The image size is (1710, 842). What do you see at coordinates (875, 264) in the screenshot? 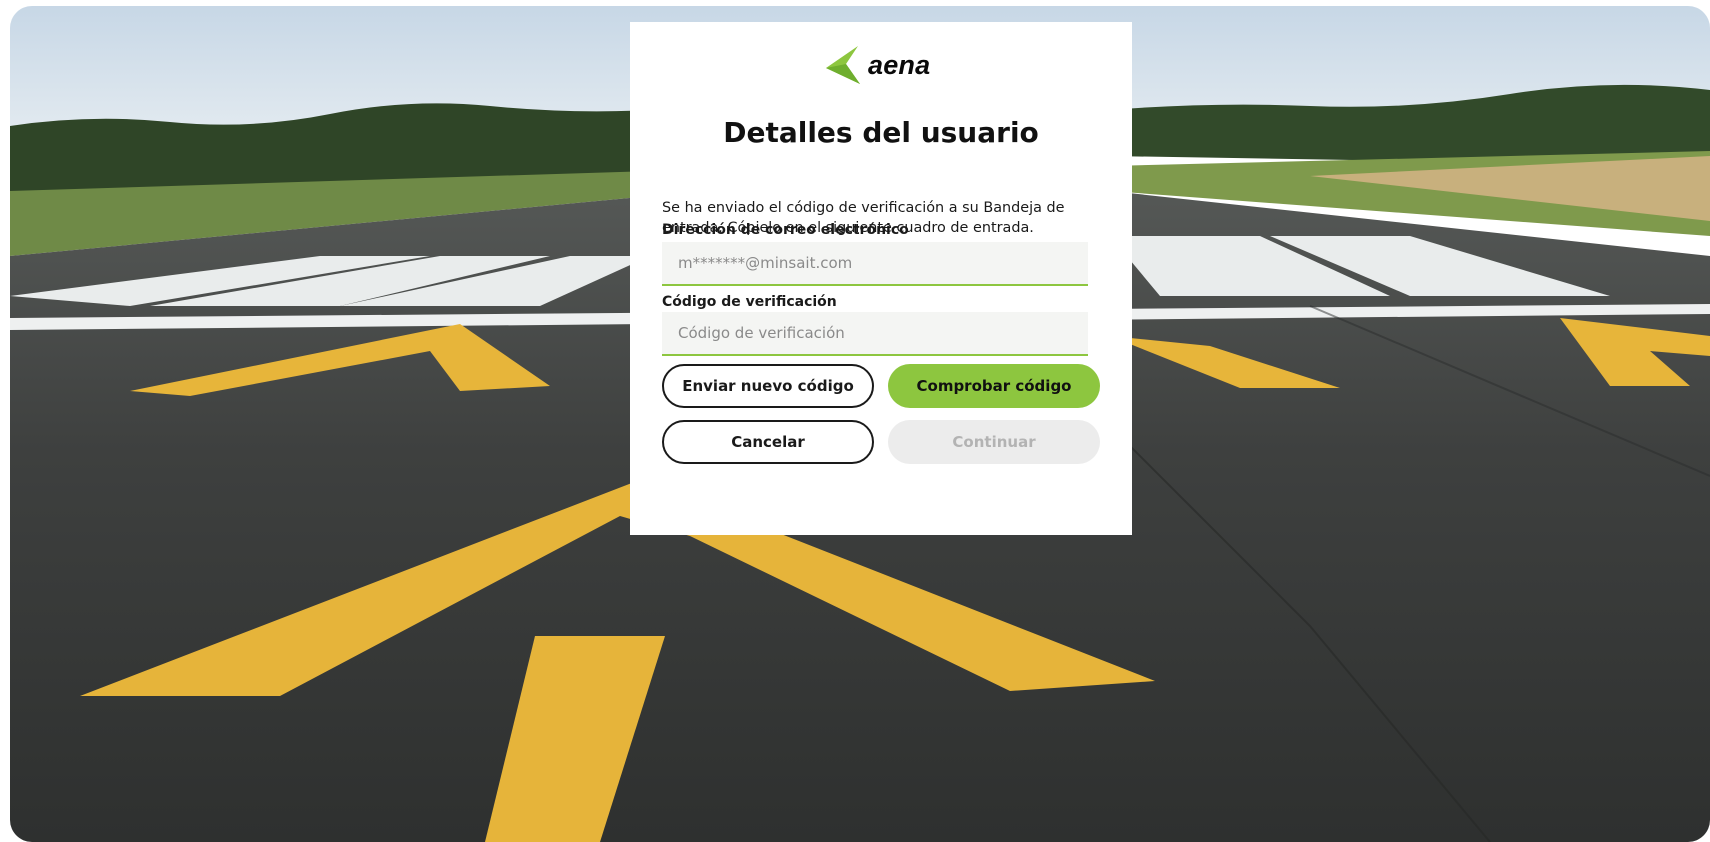
I see `email-field` at bounding box center [875, 264].